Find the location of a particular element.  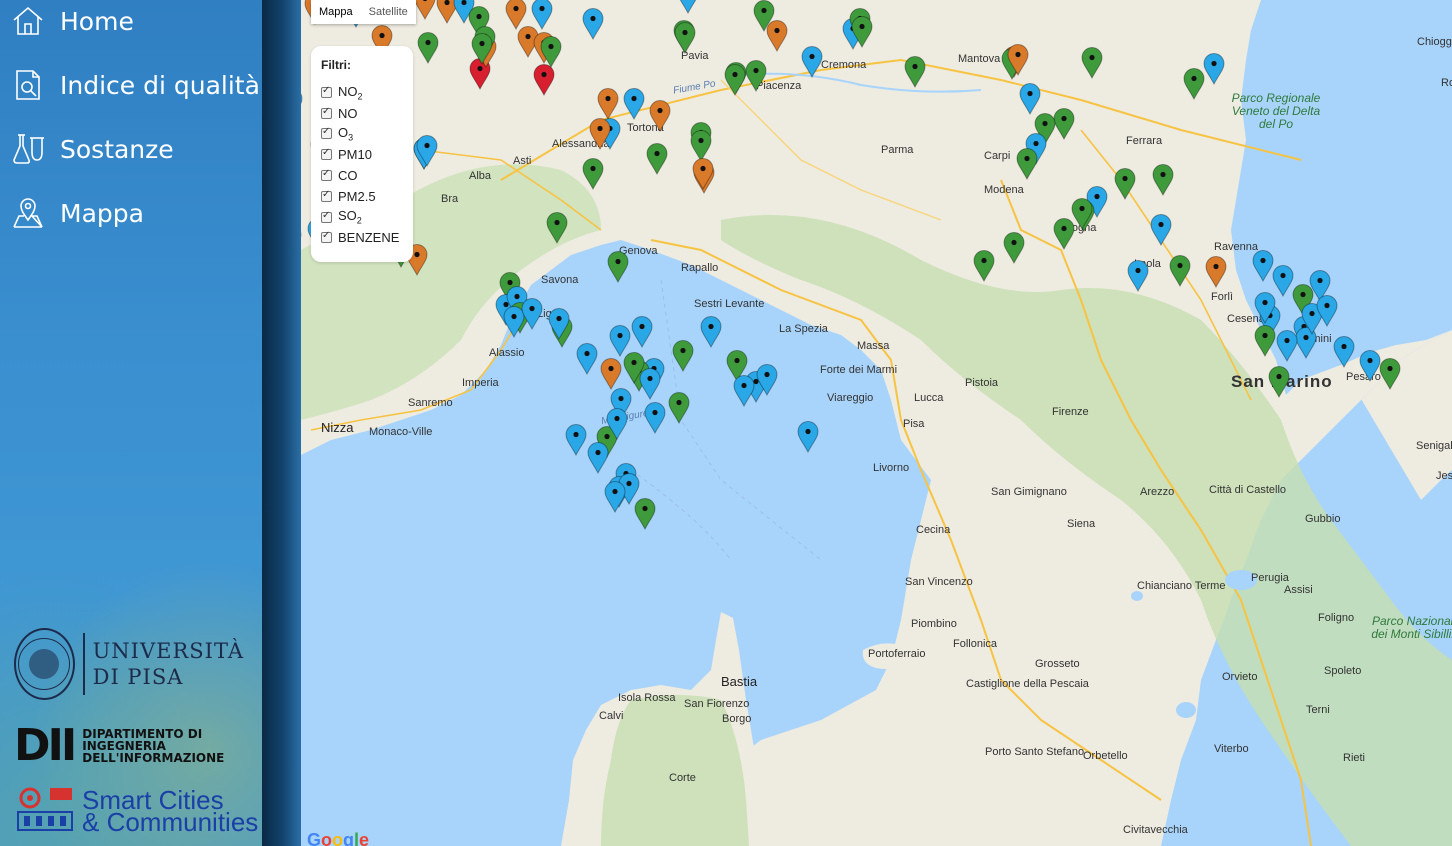

filter-row: PM2.5 is located at coordinates (362, 196).